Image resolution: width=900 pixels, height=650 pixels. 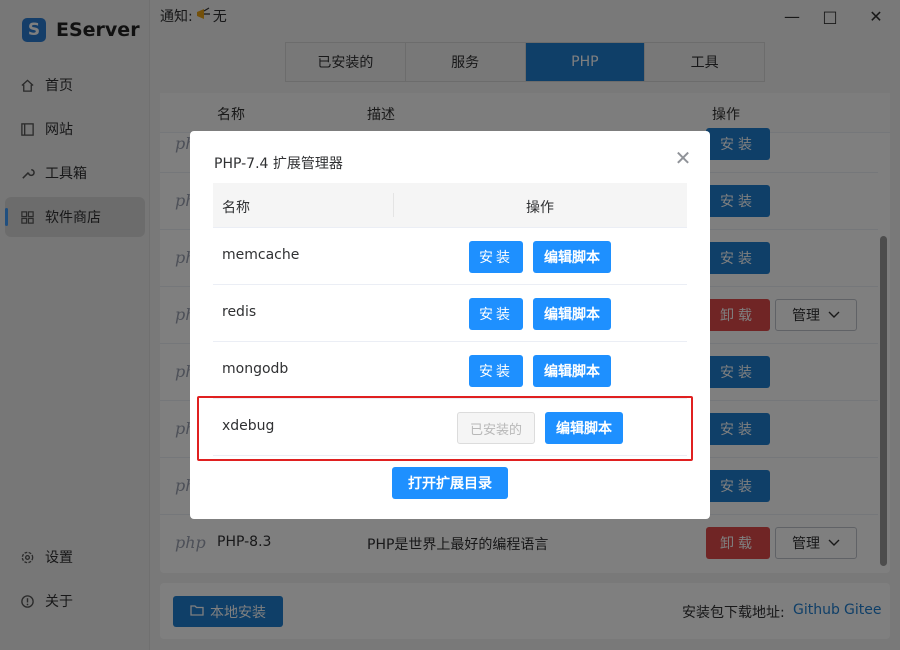 I want to click on extension-name: memcache, so click(x=261, y=255).